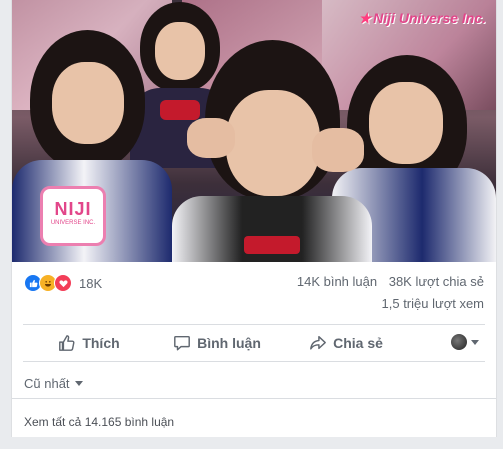 This screenshot has height=449, width=503. Describe the element at coordinates (180, 110) in the screenshot. I see `red-bow` at that location.